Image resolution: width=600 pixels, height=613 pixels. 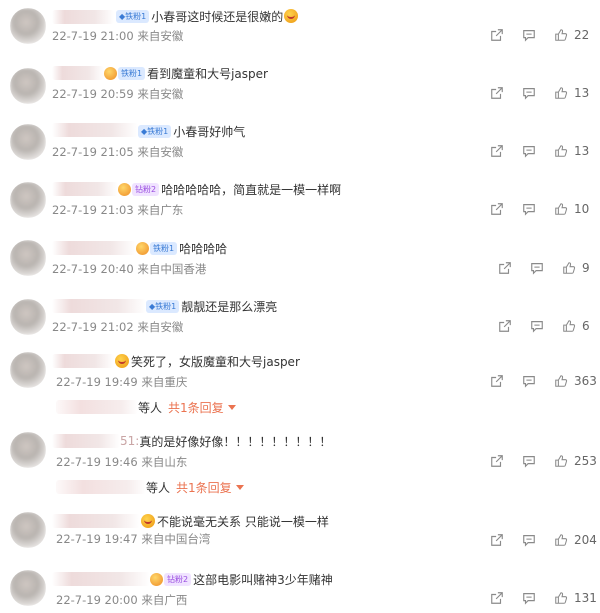 I want to click on comment-text: 哈哈哈哈哈，简直就是一模一样啊, so click(x=251, y=189).